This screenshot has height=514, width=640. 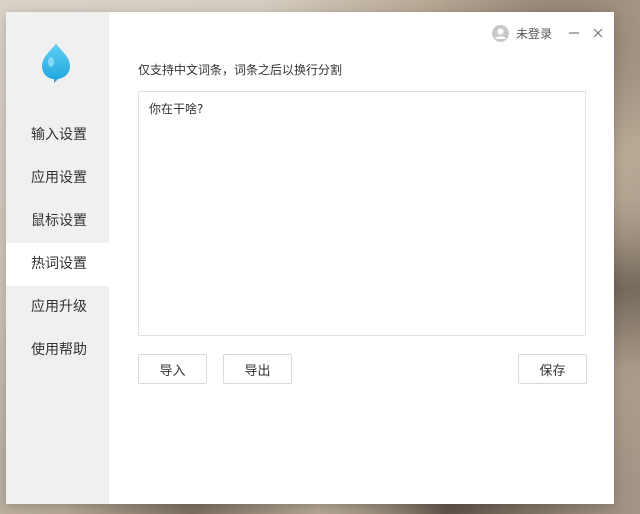 I want to click on sidebar-item-app-settings: 应用设置, so click(x=57, y=178).